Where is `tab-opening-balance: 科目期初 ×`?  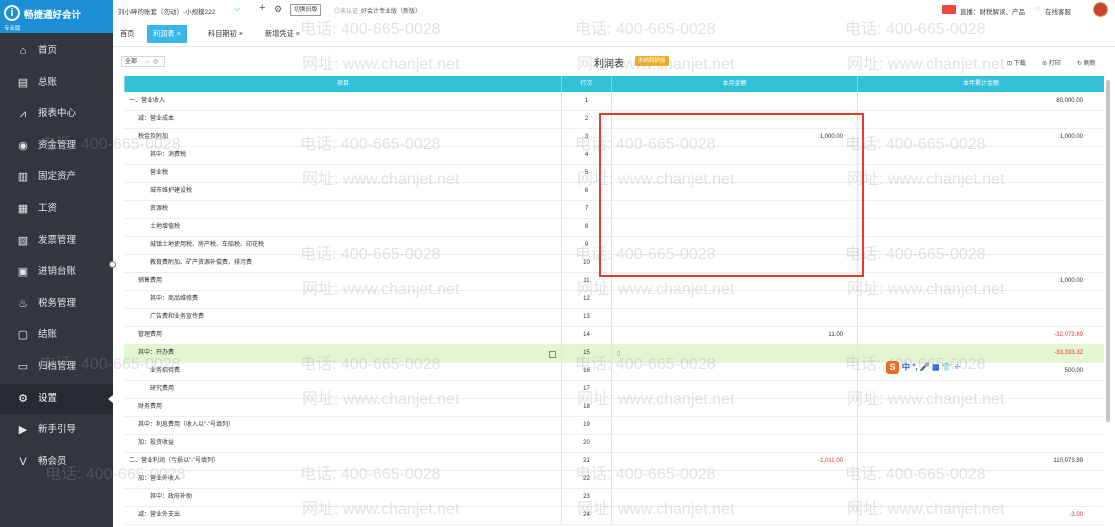
tab-opening-balance: 科目期初 × is located at coordinates (225, 34).